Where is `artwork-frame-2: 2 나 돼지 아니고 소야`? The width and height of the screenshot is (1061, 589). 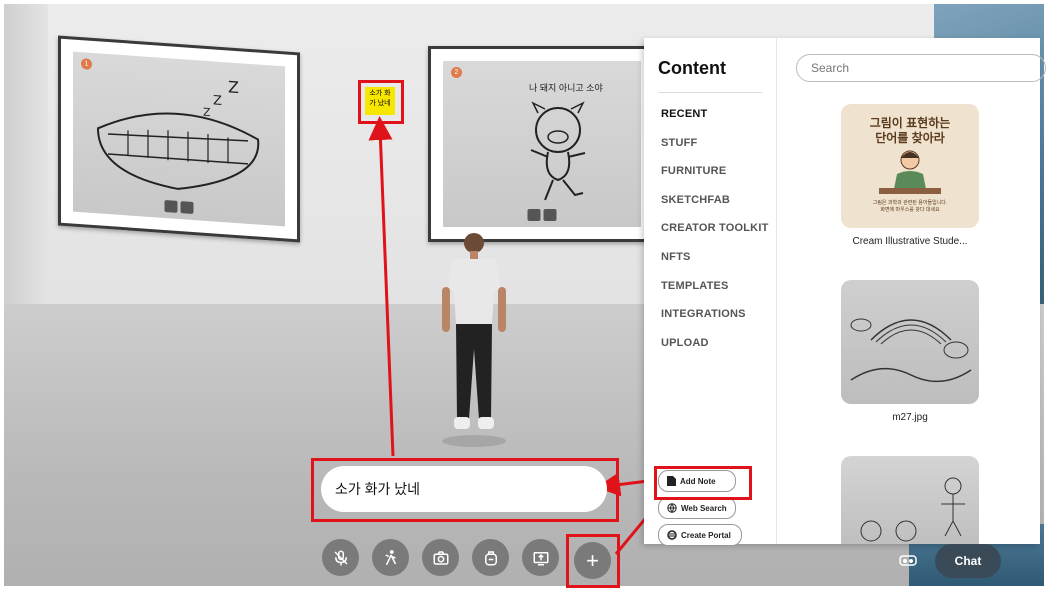 artwork-frame-2: 2 나 돼지 아니고 소야 is located at coordinates (542, 144).